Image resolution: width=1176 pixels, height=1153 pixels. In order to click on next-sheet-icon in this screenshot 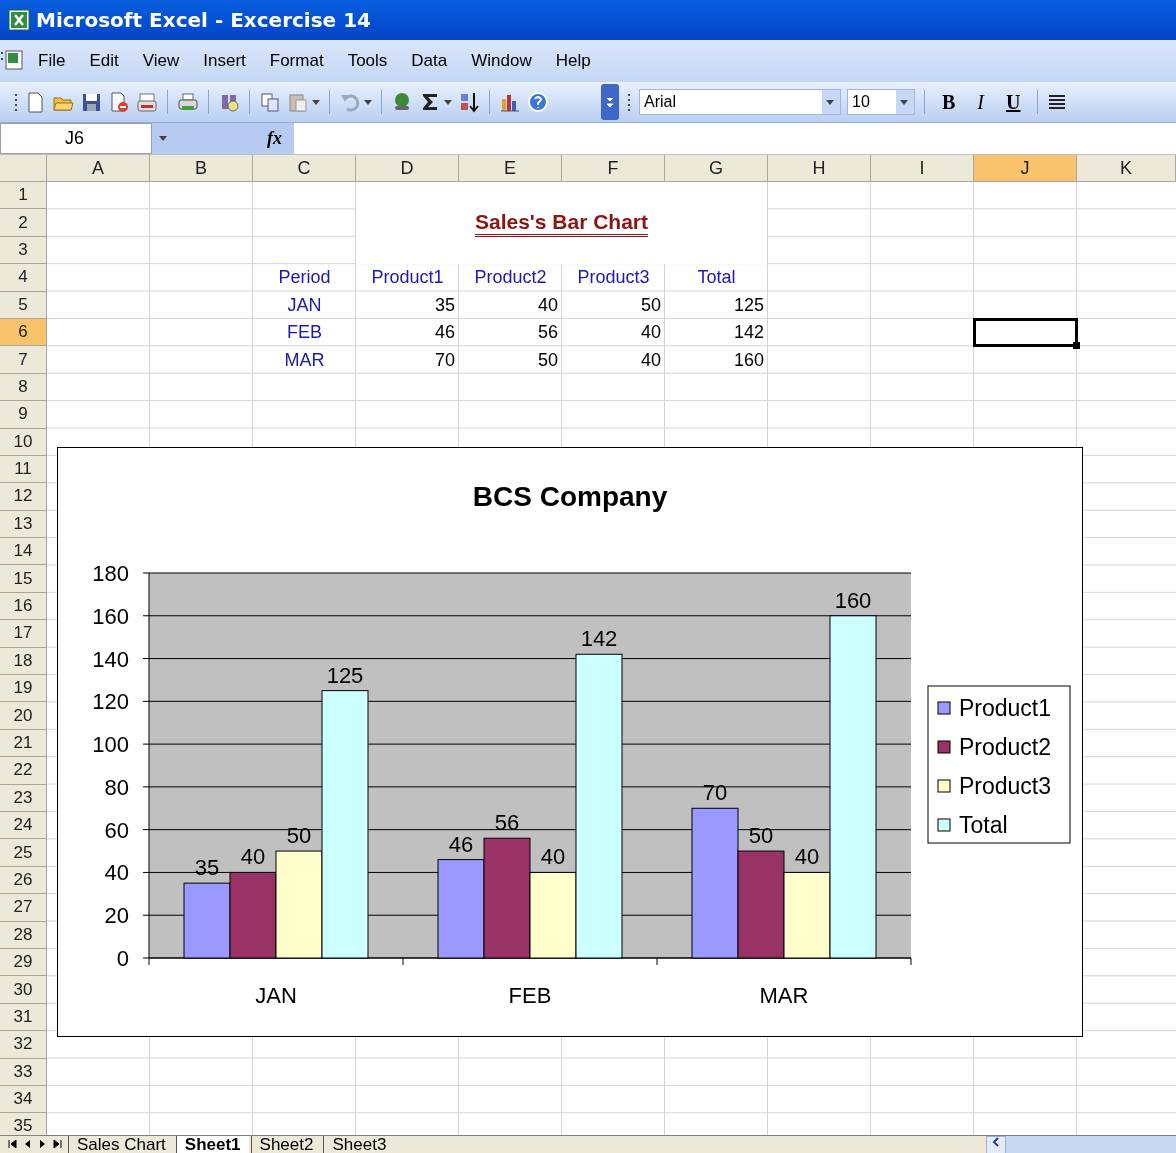, I will do `click(42, 1144)`.